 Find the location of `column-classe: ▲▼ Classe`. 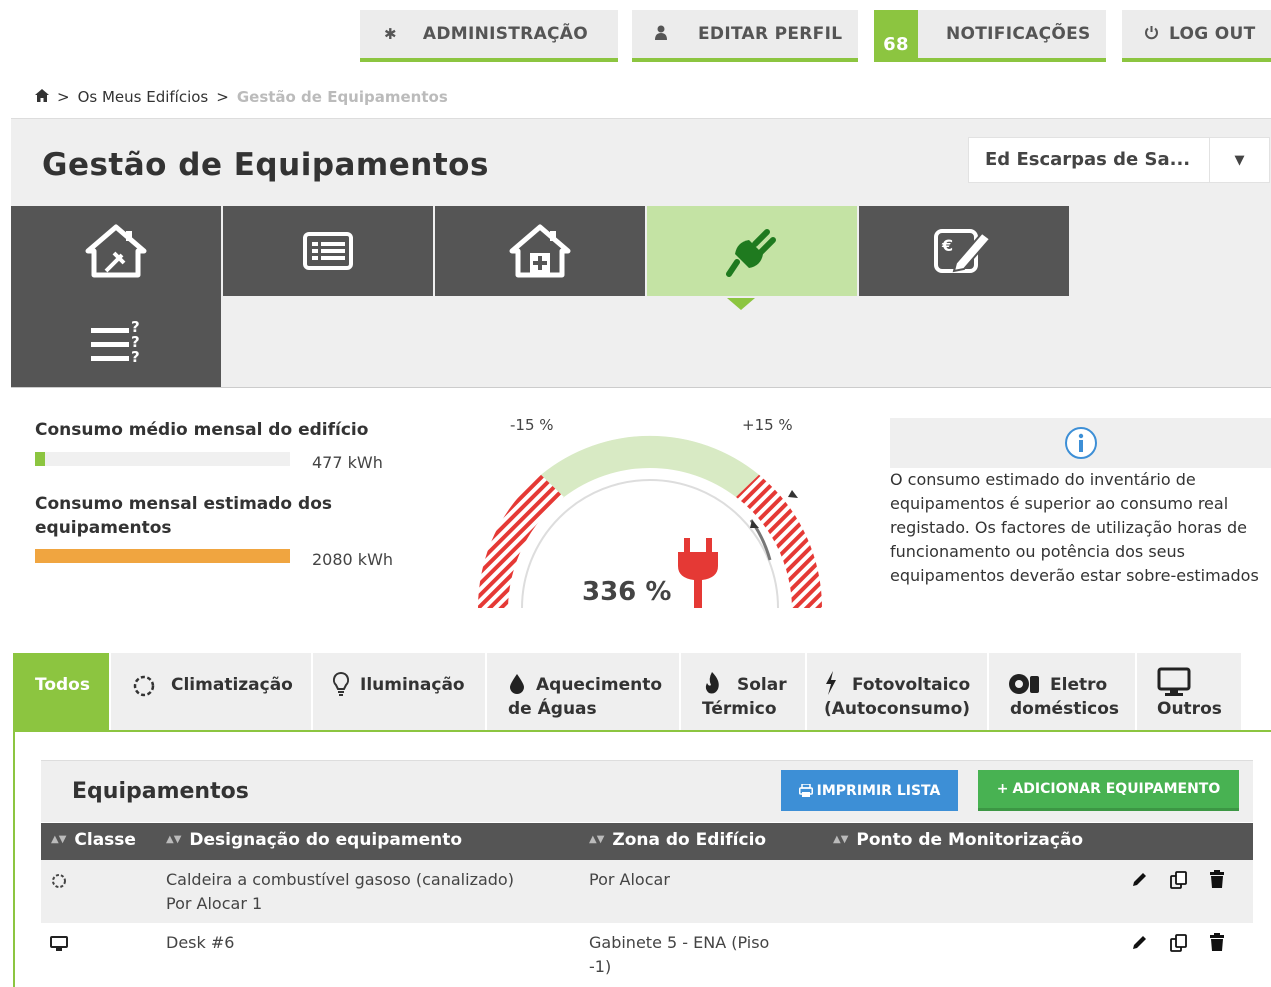

column-classe: ▲▼ Classe is located at coordinates (93, 840).